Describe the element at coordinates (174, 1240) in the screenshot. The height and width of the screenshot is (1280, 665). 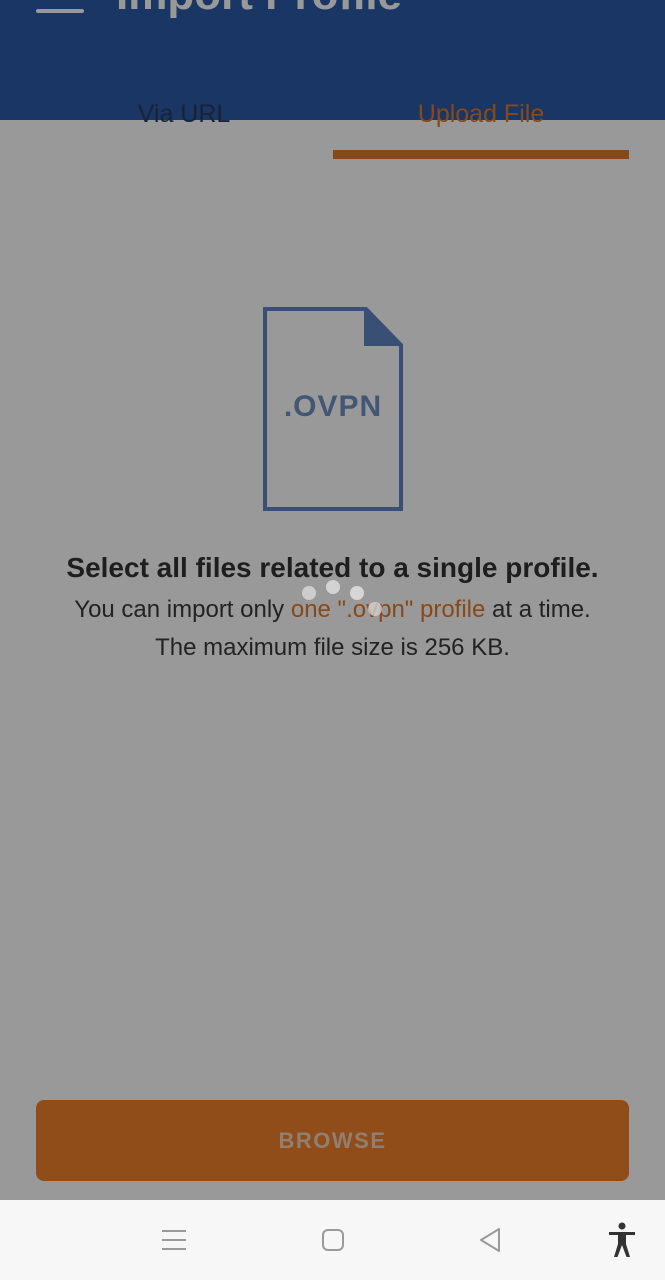
I see `recent-apps-icon` at that location.